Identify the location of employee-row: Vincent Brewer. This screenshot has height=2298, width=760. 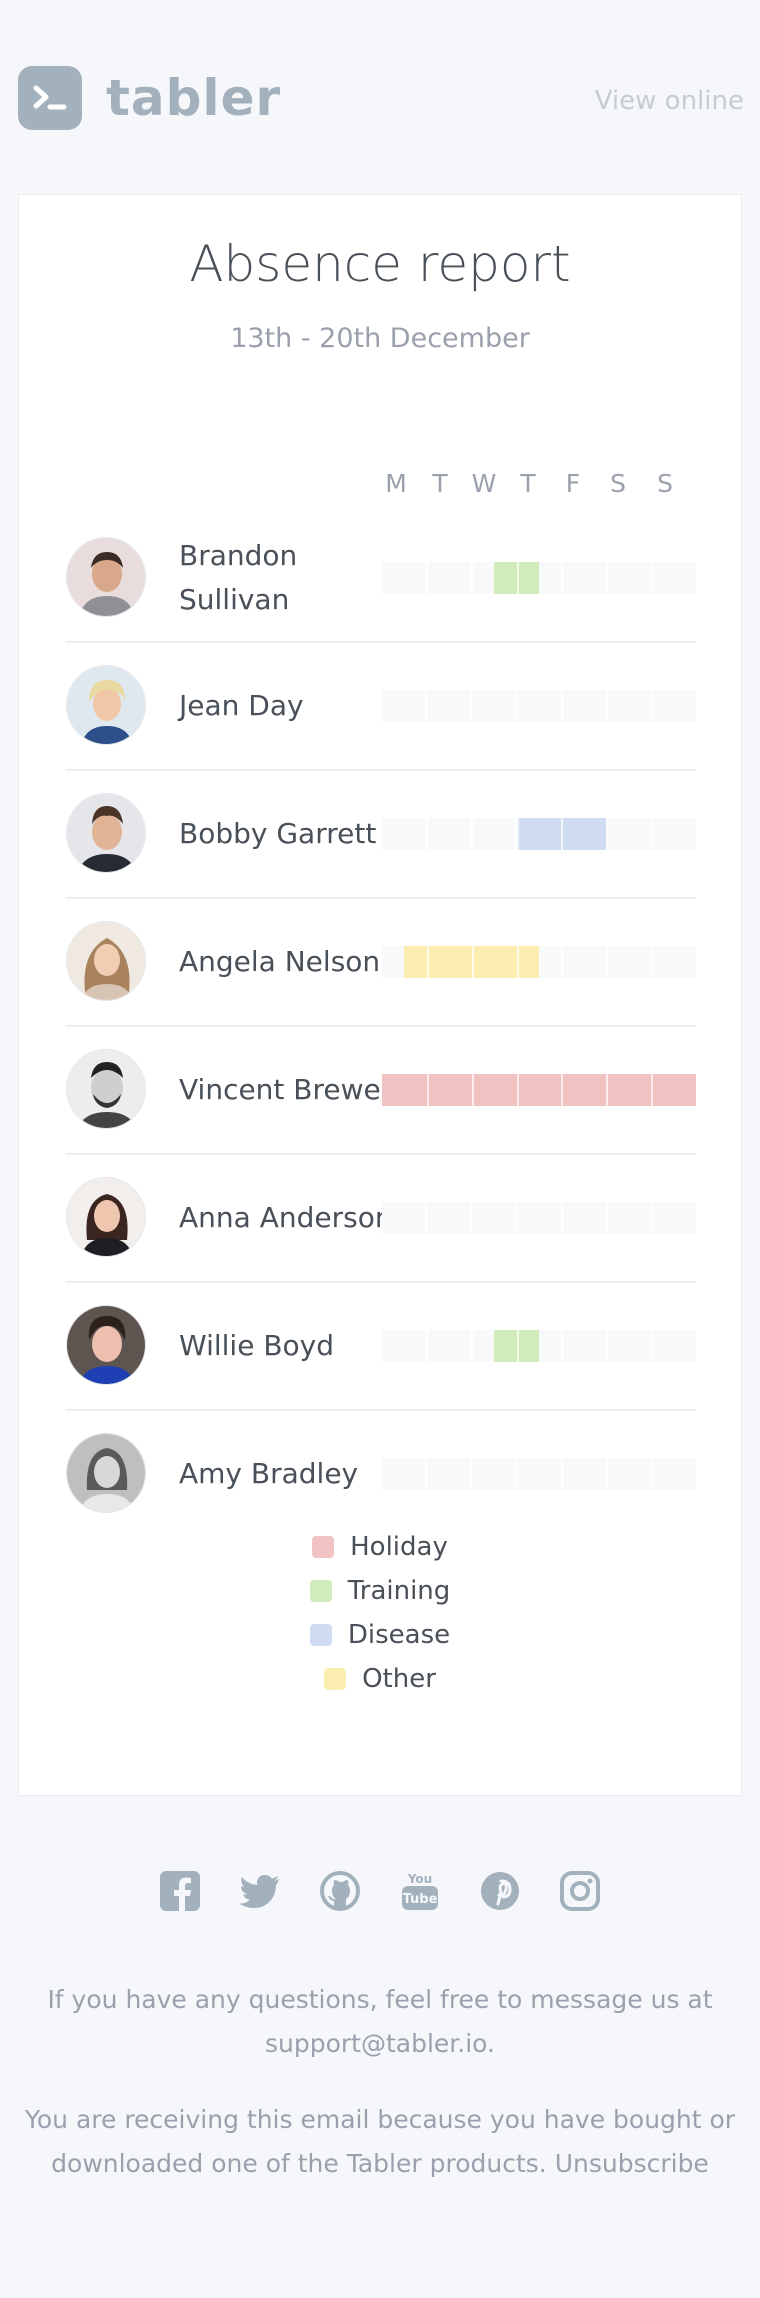
(381, 1089).